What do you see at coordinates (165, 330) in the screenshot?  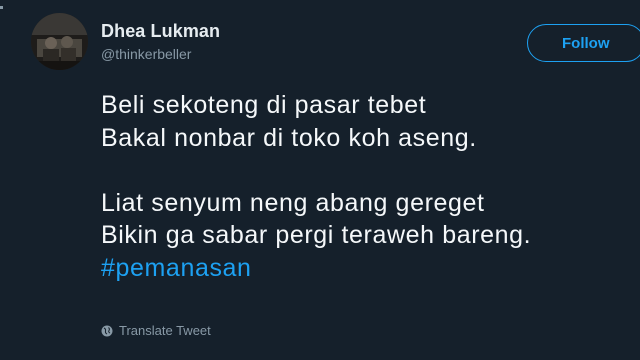 I see `translate-label: Translate Tweet` at bounding box center [165, 330].